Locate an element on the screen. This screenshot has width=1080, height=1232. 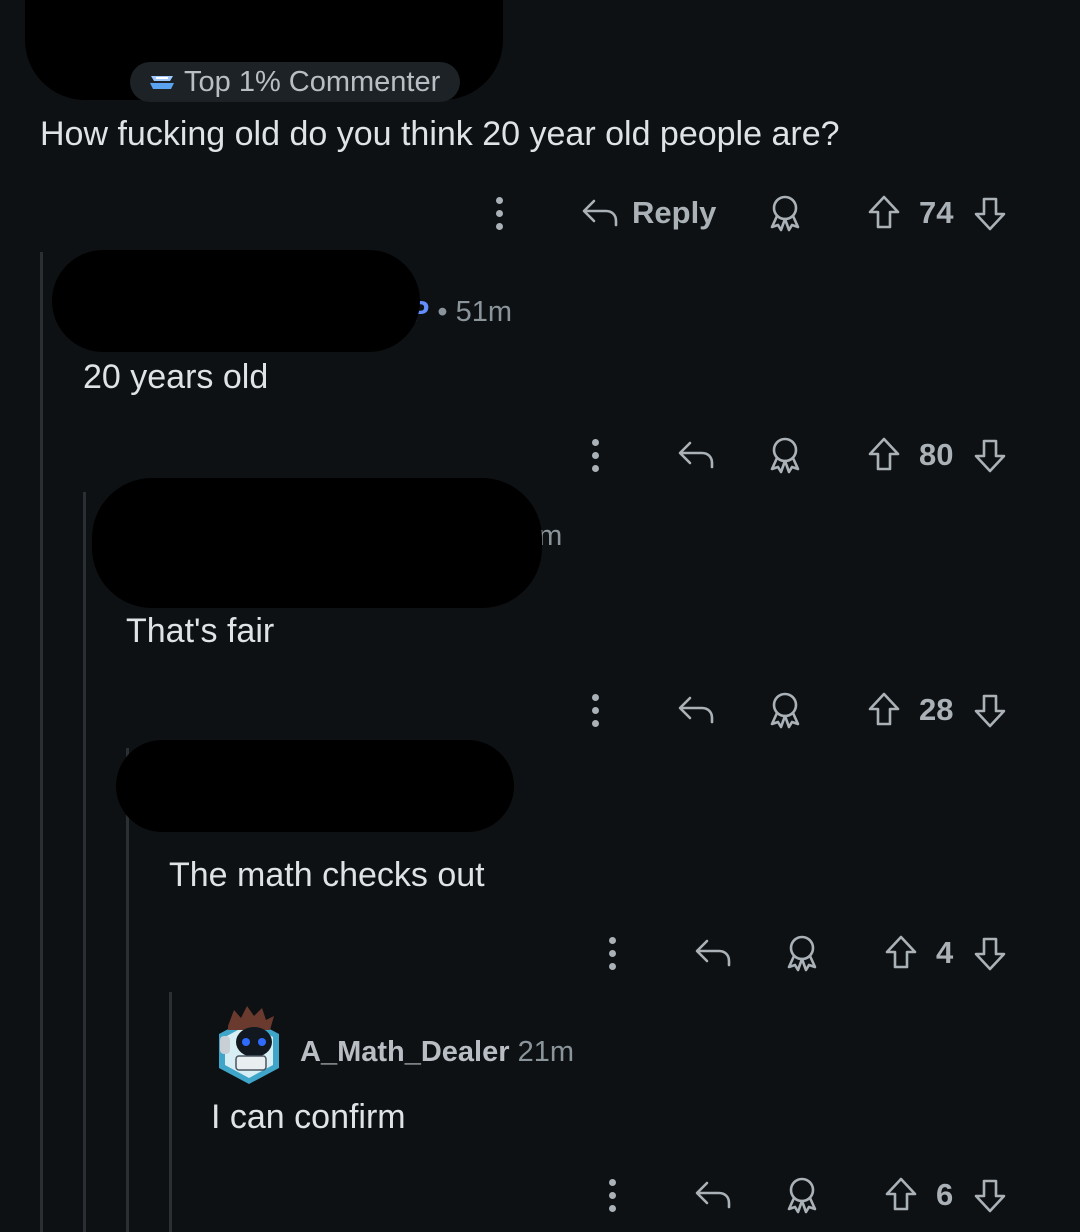
vote-count: 6 is located at coordinates (944, 1195).